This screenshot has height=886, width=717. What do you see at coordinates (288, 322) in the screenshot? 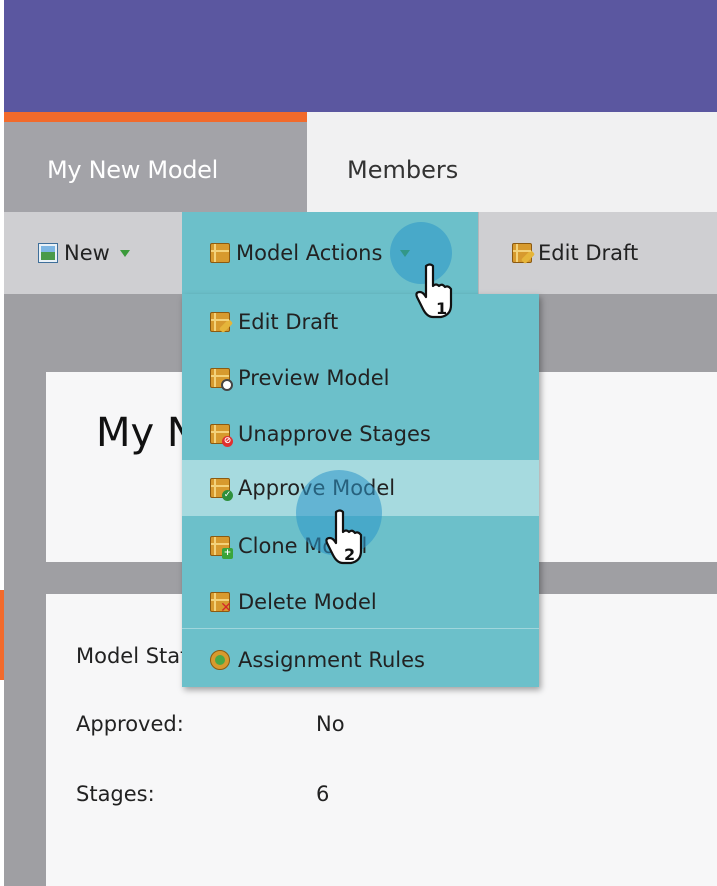
I see `menu-item-label: Edit Draft` at bounding box center [288, 322].